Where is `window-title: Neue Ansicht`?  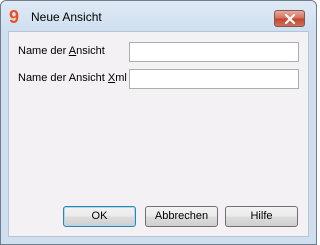
window-title: Neue Ansicht is located at coordinates (66, 17).